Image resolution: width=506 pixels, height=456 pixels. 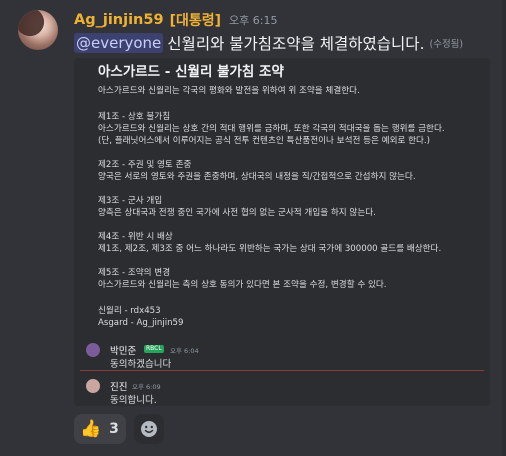 What do you see at coordinates (504, 228) in the screenshot?
I see `scrollbar` at bounding box center [504, 228].